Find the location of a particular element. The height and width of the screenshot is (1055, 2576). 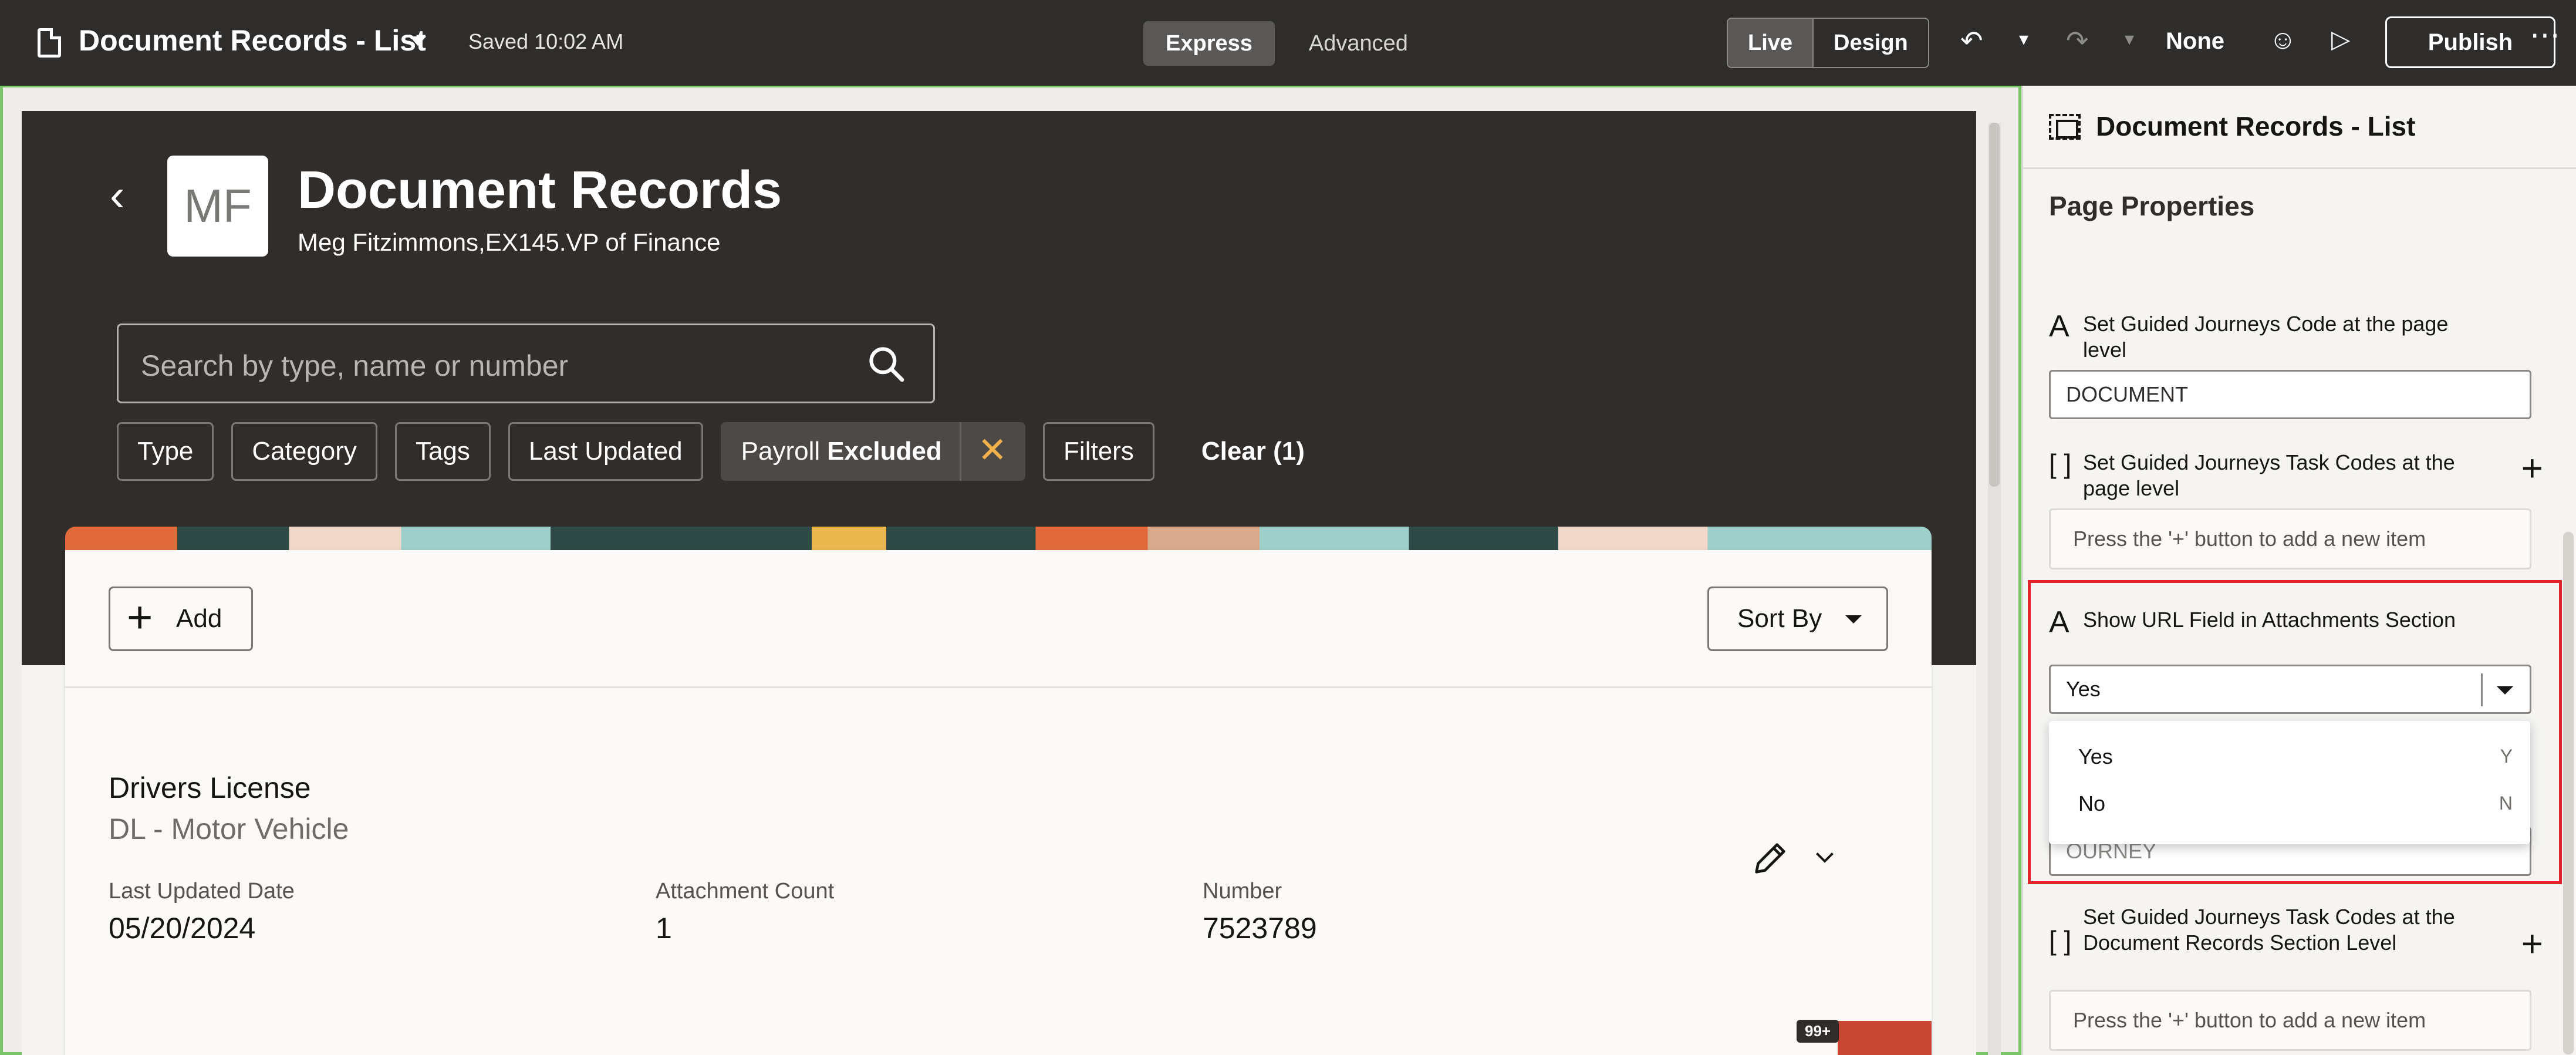

divider is located at coordinates (998, 687).